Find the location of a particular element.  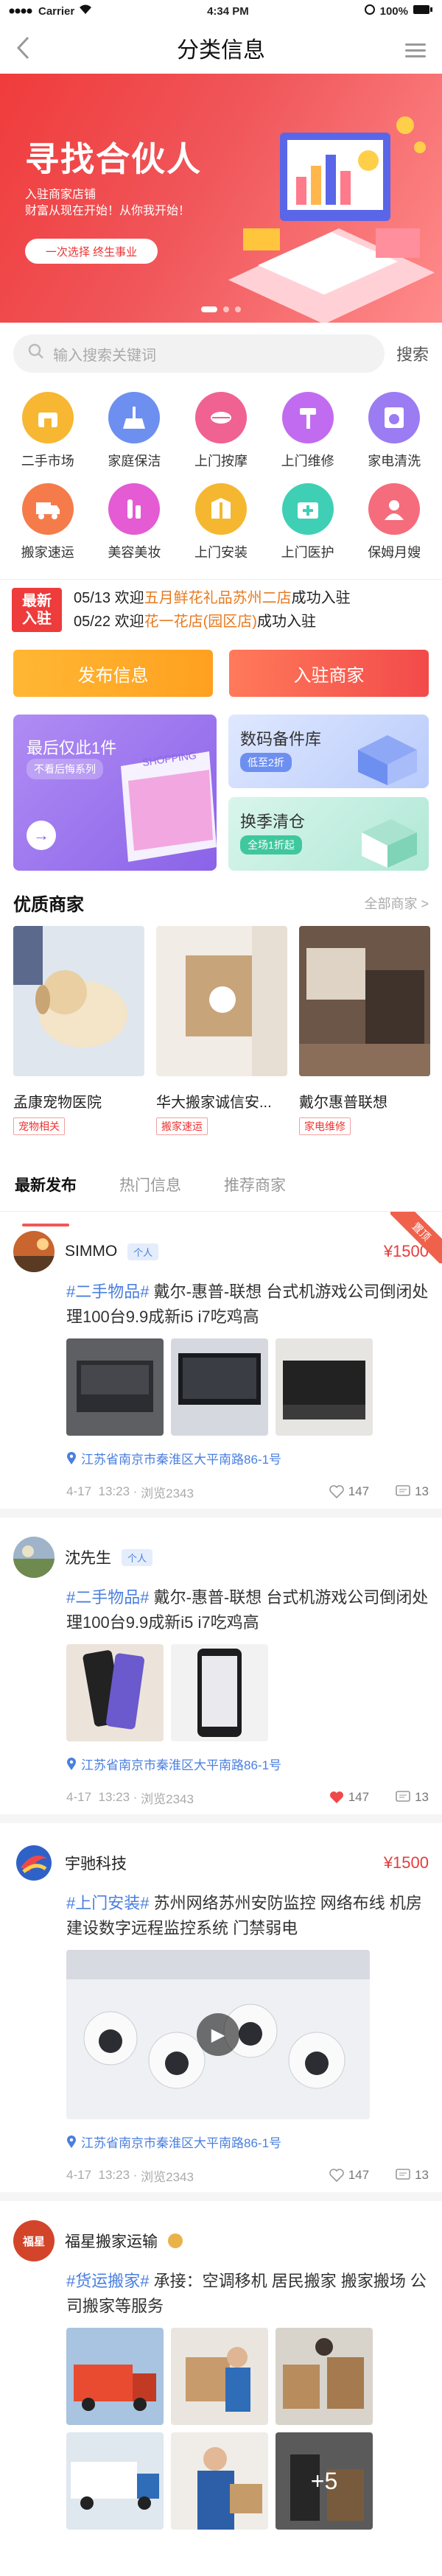

poster-name: 福星搬家运输 is located at coordinates (112, 2241).